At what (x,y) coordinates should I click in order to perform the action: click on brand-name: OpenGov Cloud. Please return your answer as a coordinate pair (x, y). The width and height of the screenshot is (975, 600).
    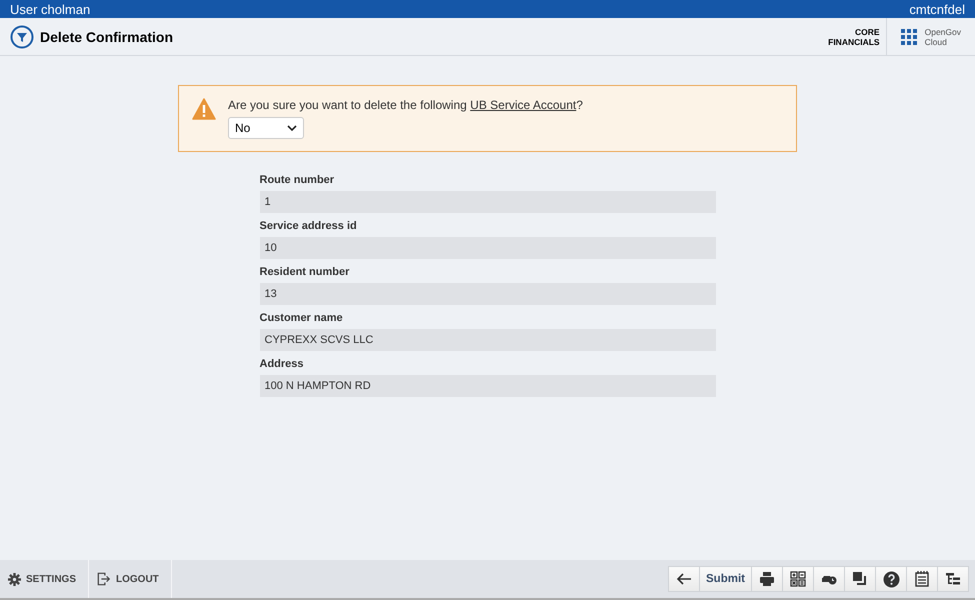
    Looking at the image, I should click on (942, 36).